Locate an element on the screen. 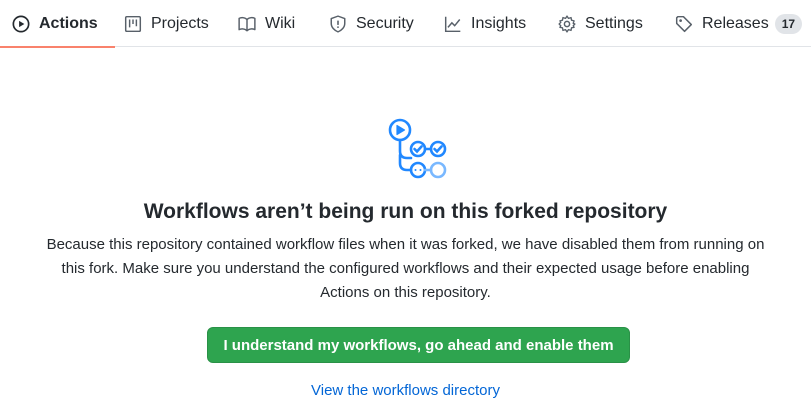 The height and width of the screenshot is (419, 811). tag-icon is located at coordinates (684, 24).